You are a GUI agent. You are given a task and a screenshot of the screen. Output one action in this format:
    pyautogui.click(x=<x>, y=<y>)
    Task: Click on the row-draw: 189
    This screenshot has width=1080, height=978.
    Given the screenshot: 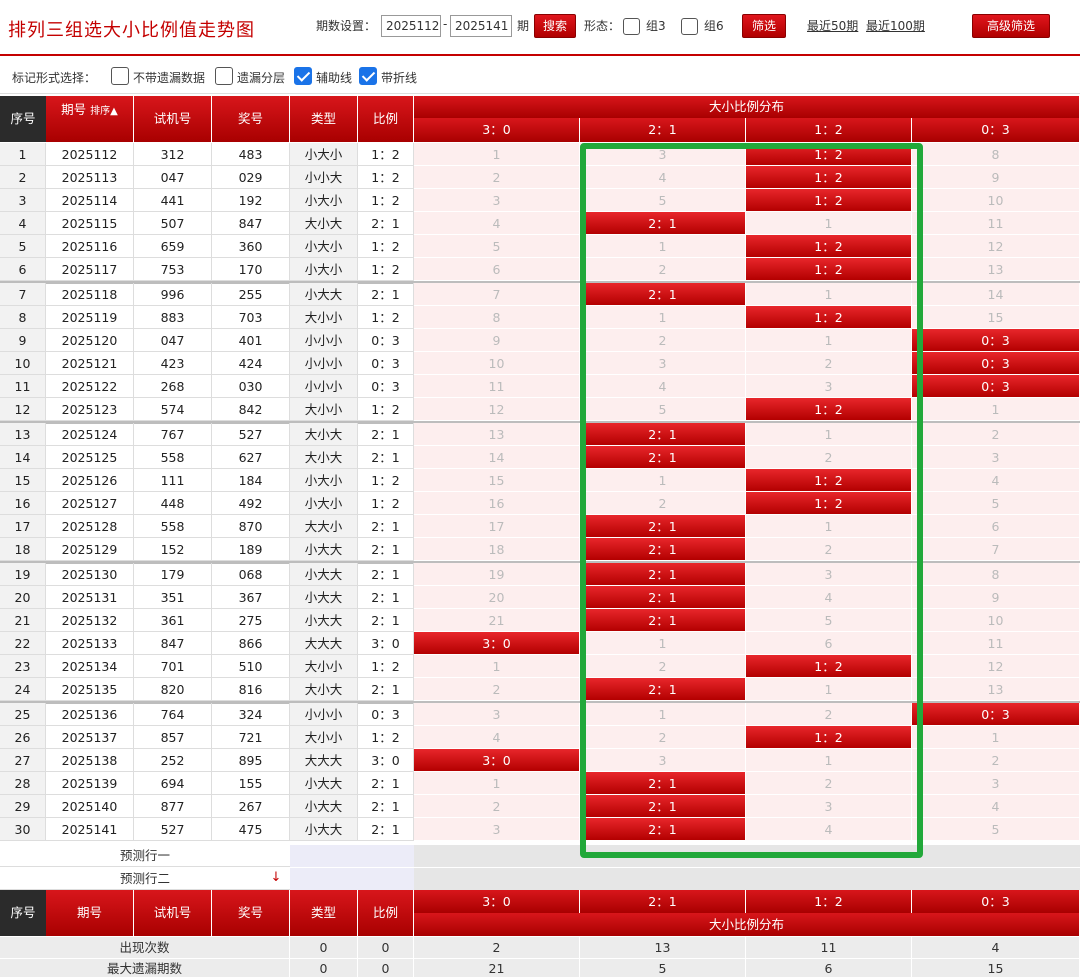 What is the action you would take?
    pyautogui.click(x=251, y=549)
    